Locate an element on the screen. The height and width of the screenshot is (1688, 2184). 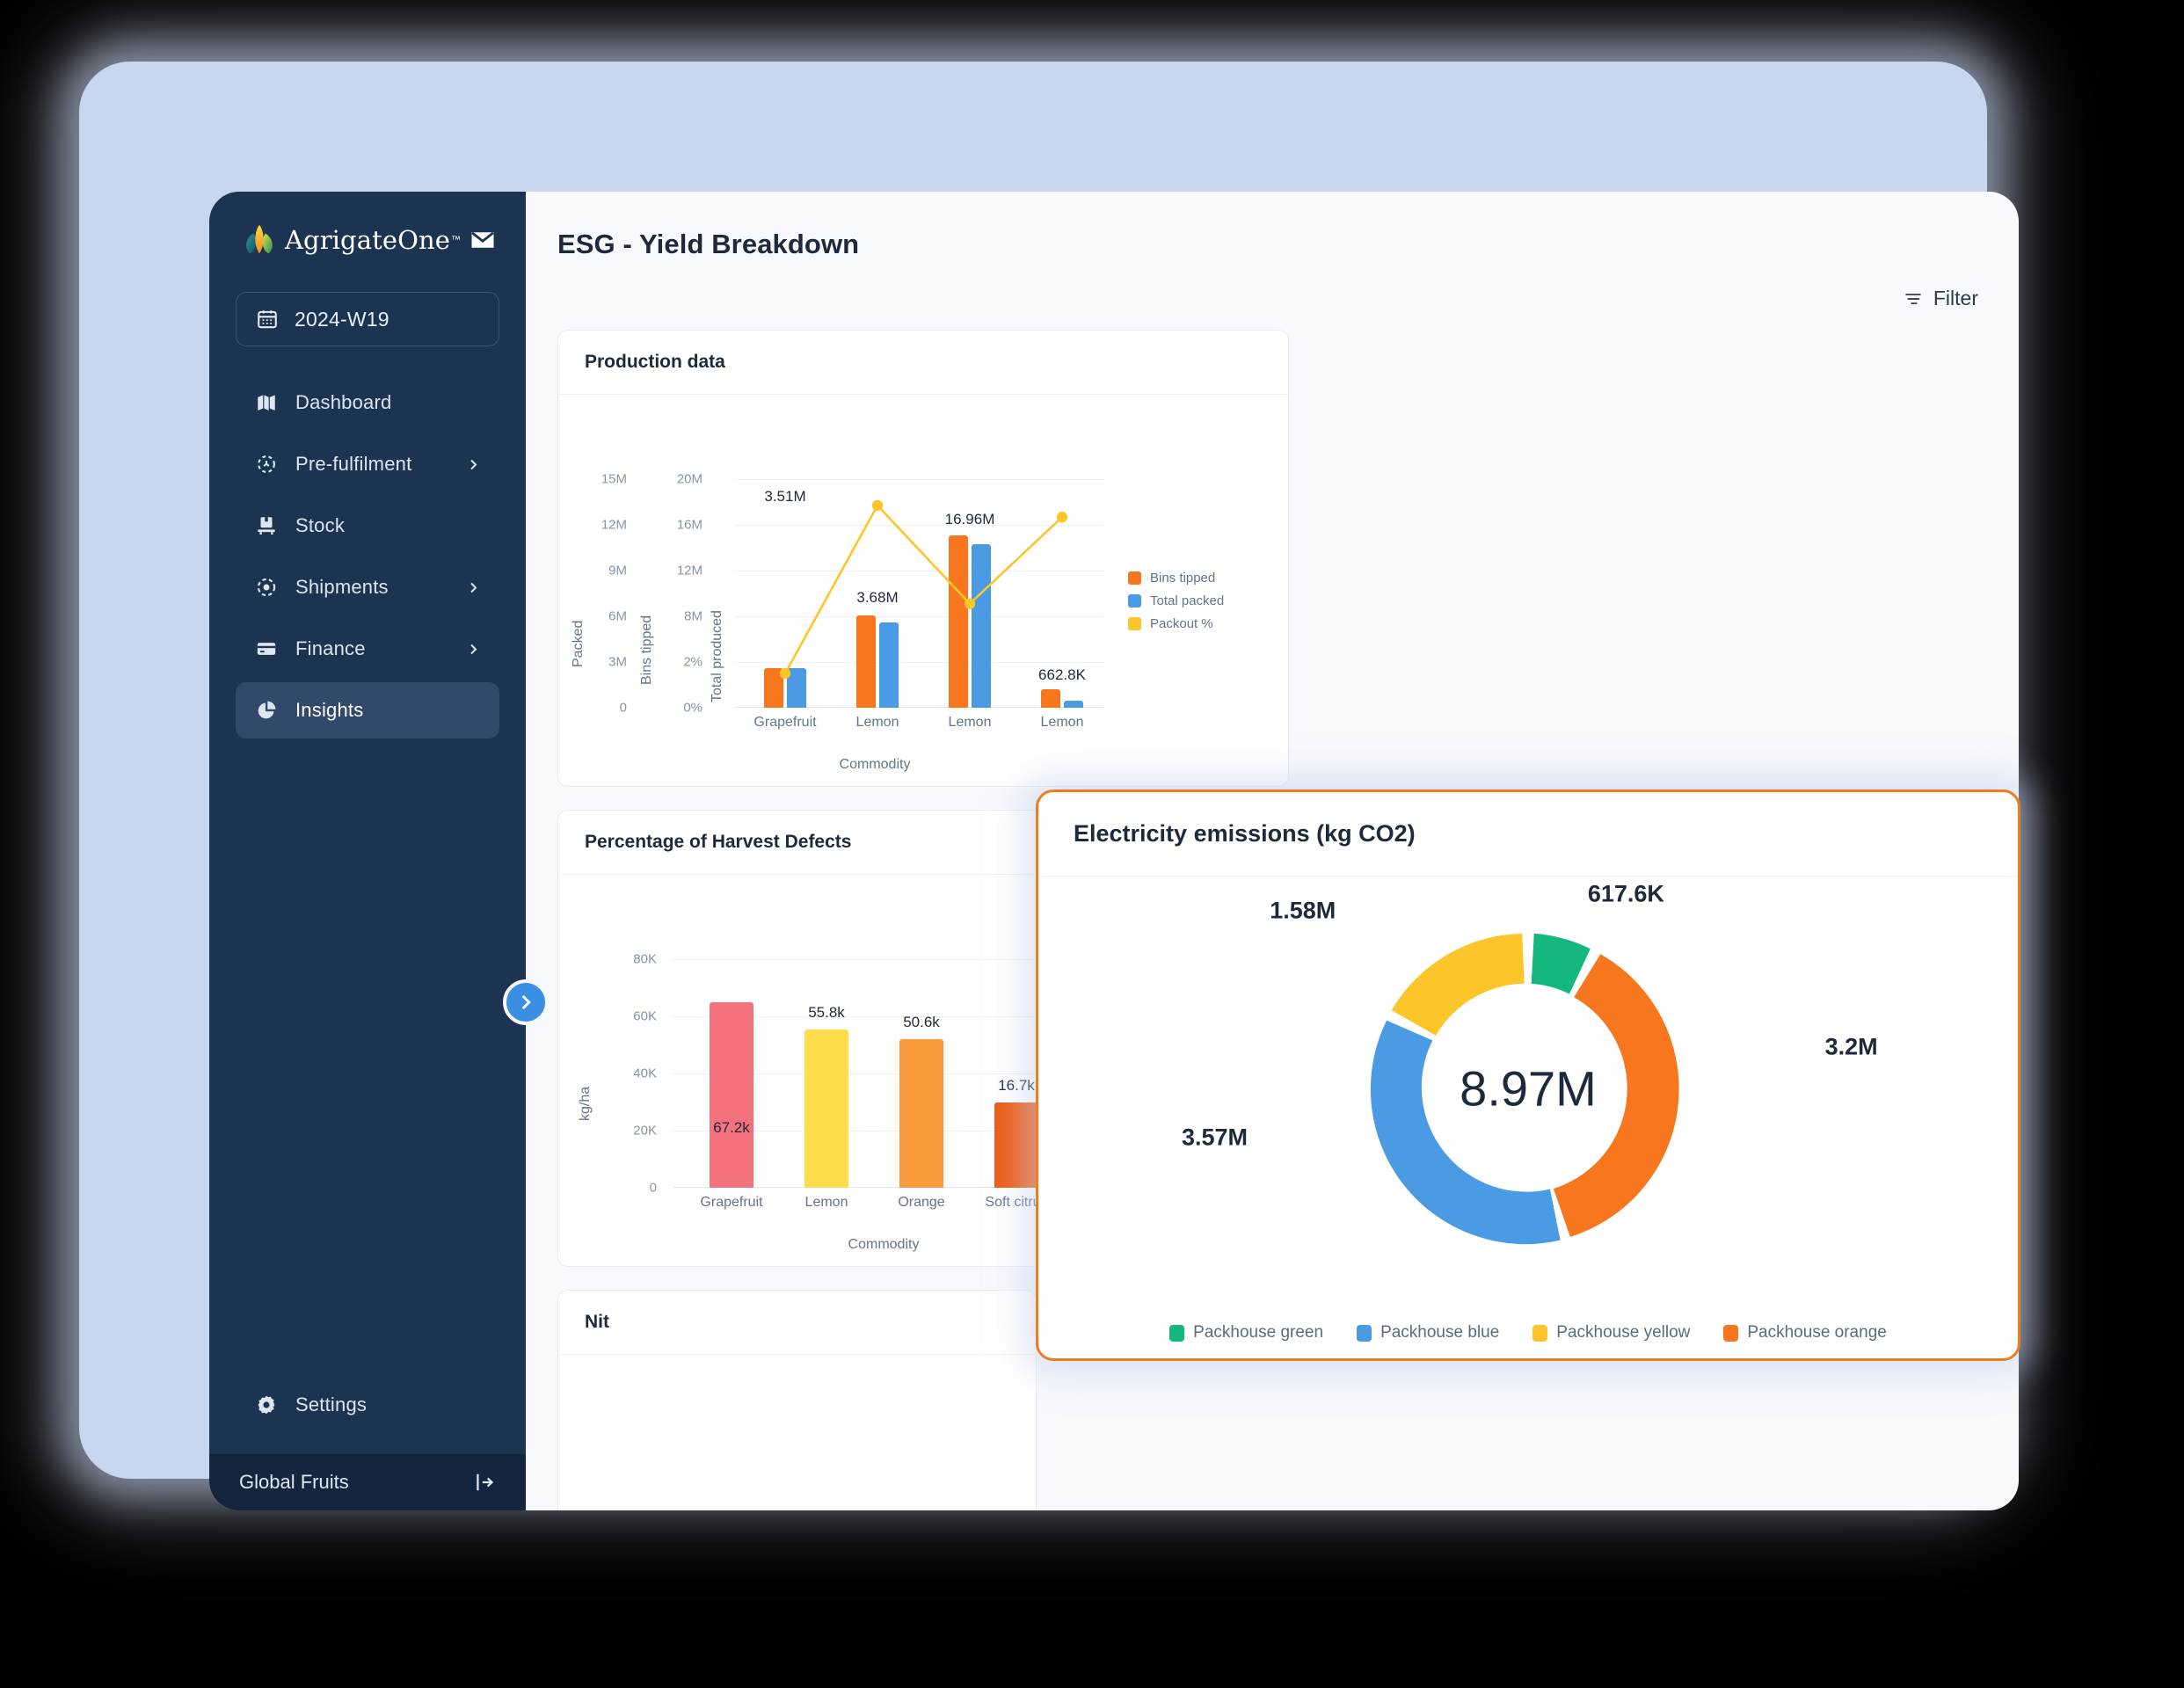
sidebar-item-pre-fulfilment: Pre-fulfilment is located at coordinates (367, 464).